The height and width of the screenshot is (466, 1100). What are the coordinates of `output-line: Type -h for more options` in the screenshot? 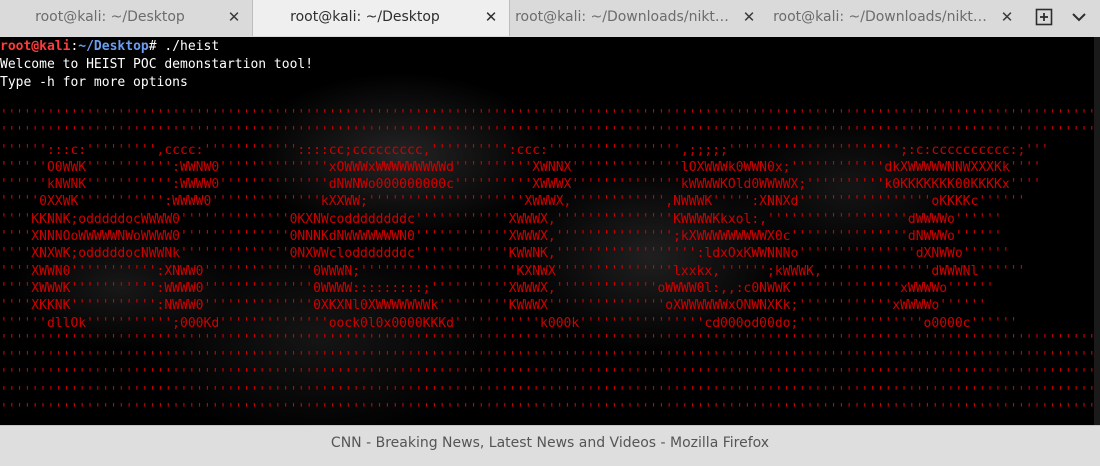 It's located at (94, 82).